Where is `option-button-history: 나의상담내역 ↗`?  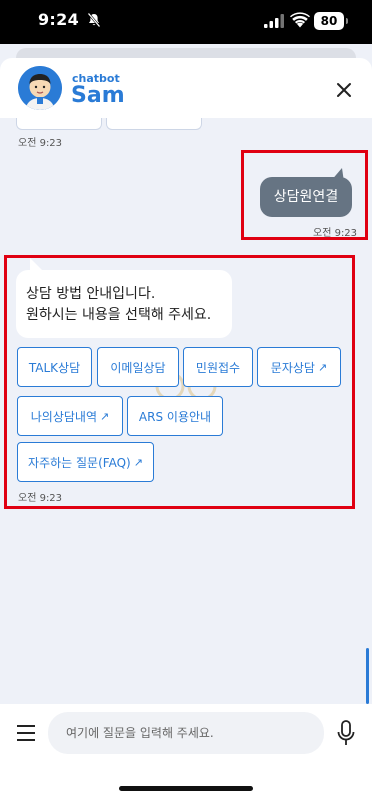
option-button-history: 나의상담내역 ↗ is located at coordinates (70, 416).